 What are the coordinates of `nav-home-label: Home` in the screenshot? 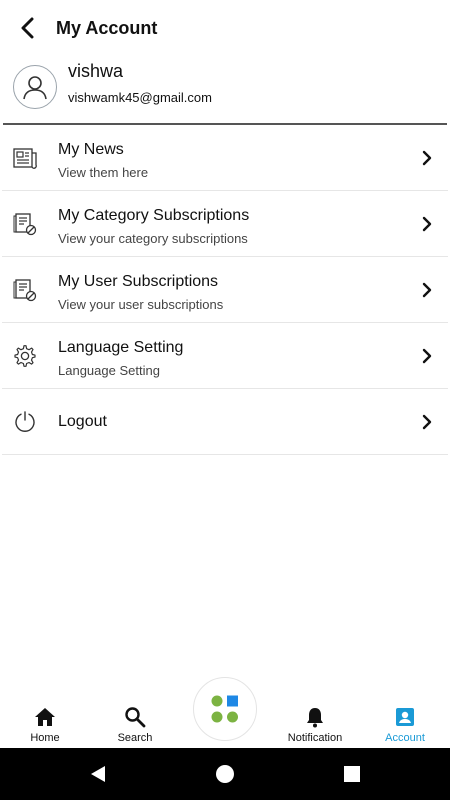 It's located at (45, 738).